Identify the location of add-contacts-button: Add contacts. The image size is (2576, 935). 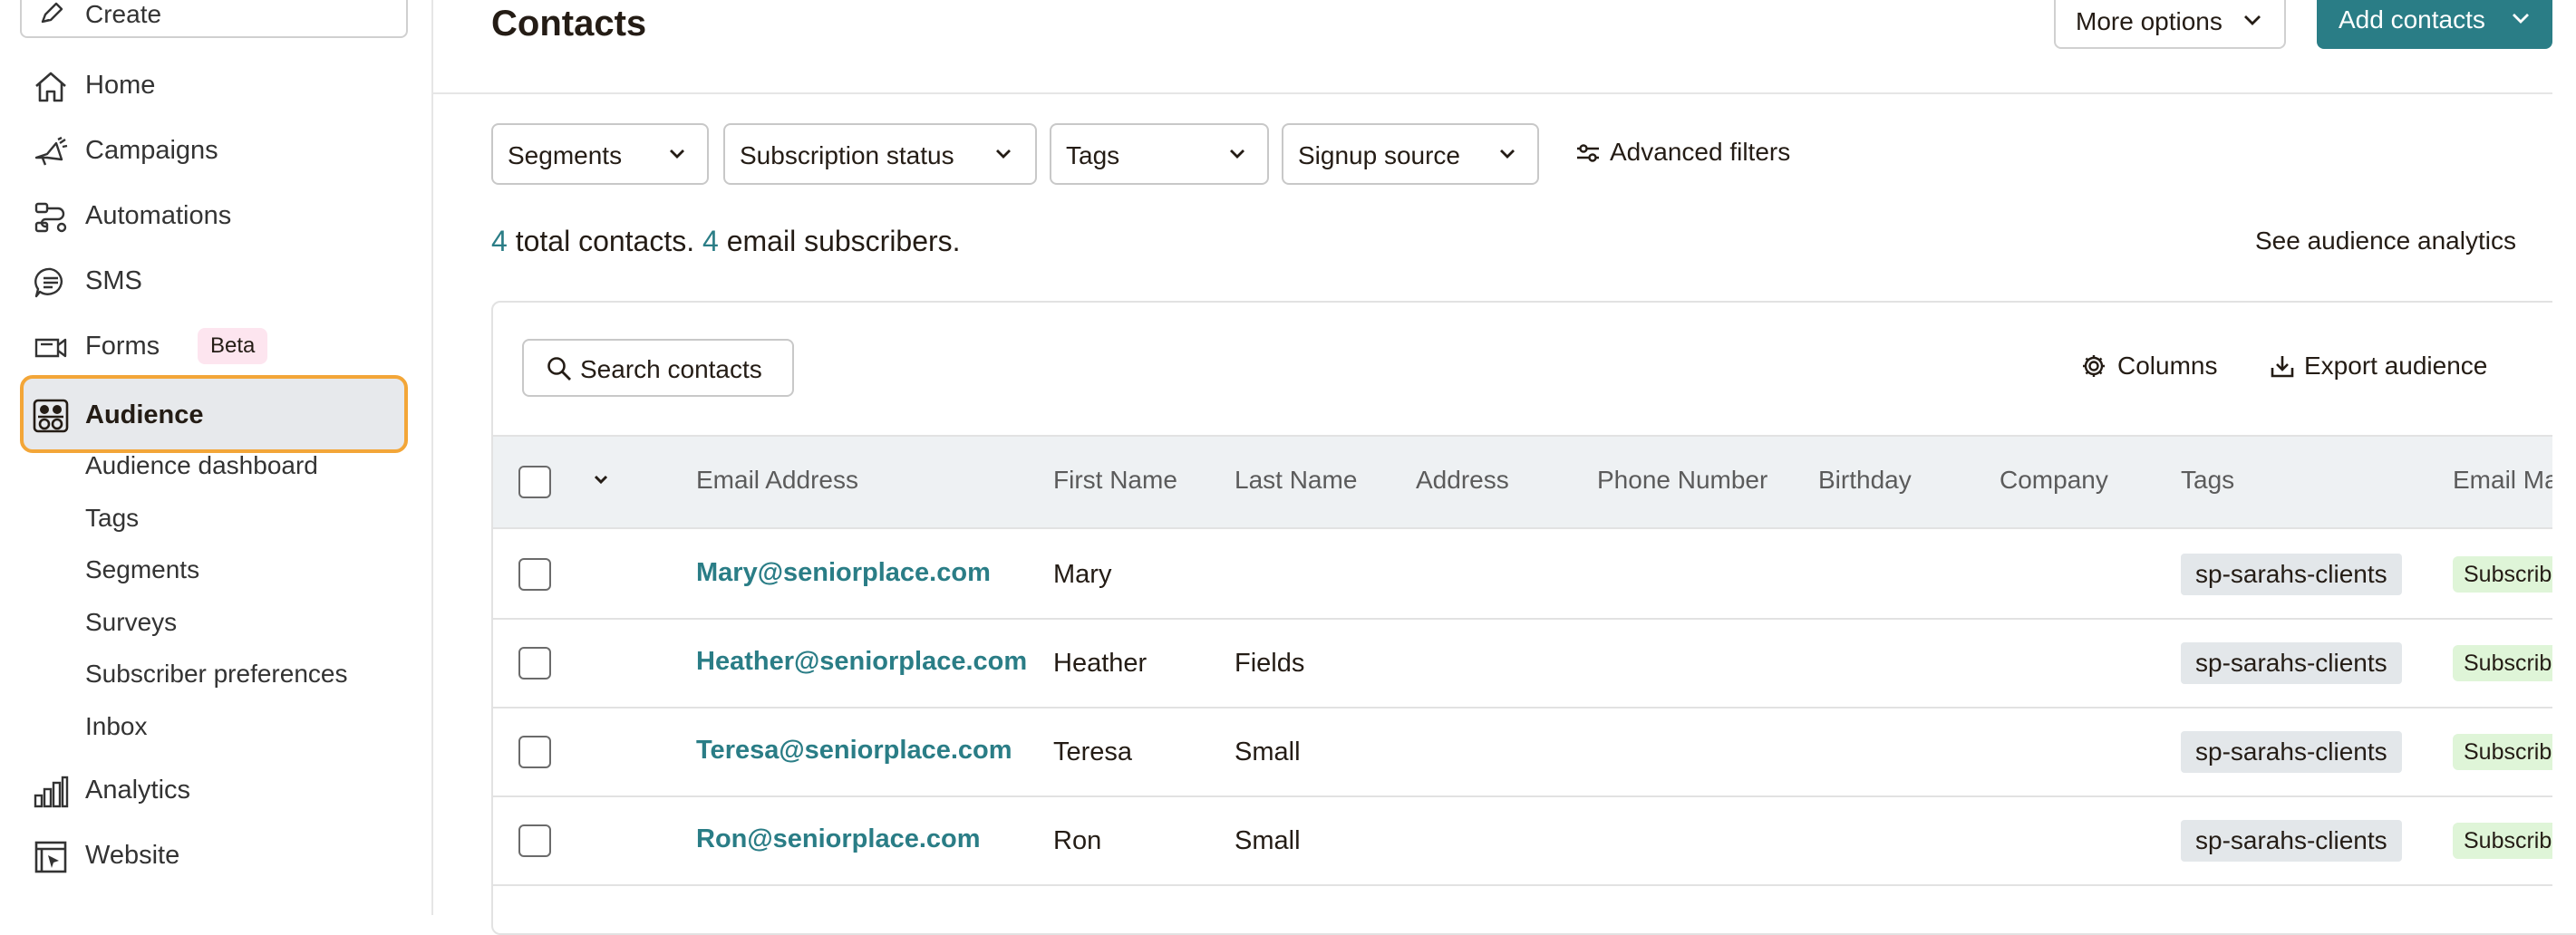
(2434, 25).